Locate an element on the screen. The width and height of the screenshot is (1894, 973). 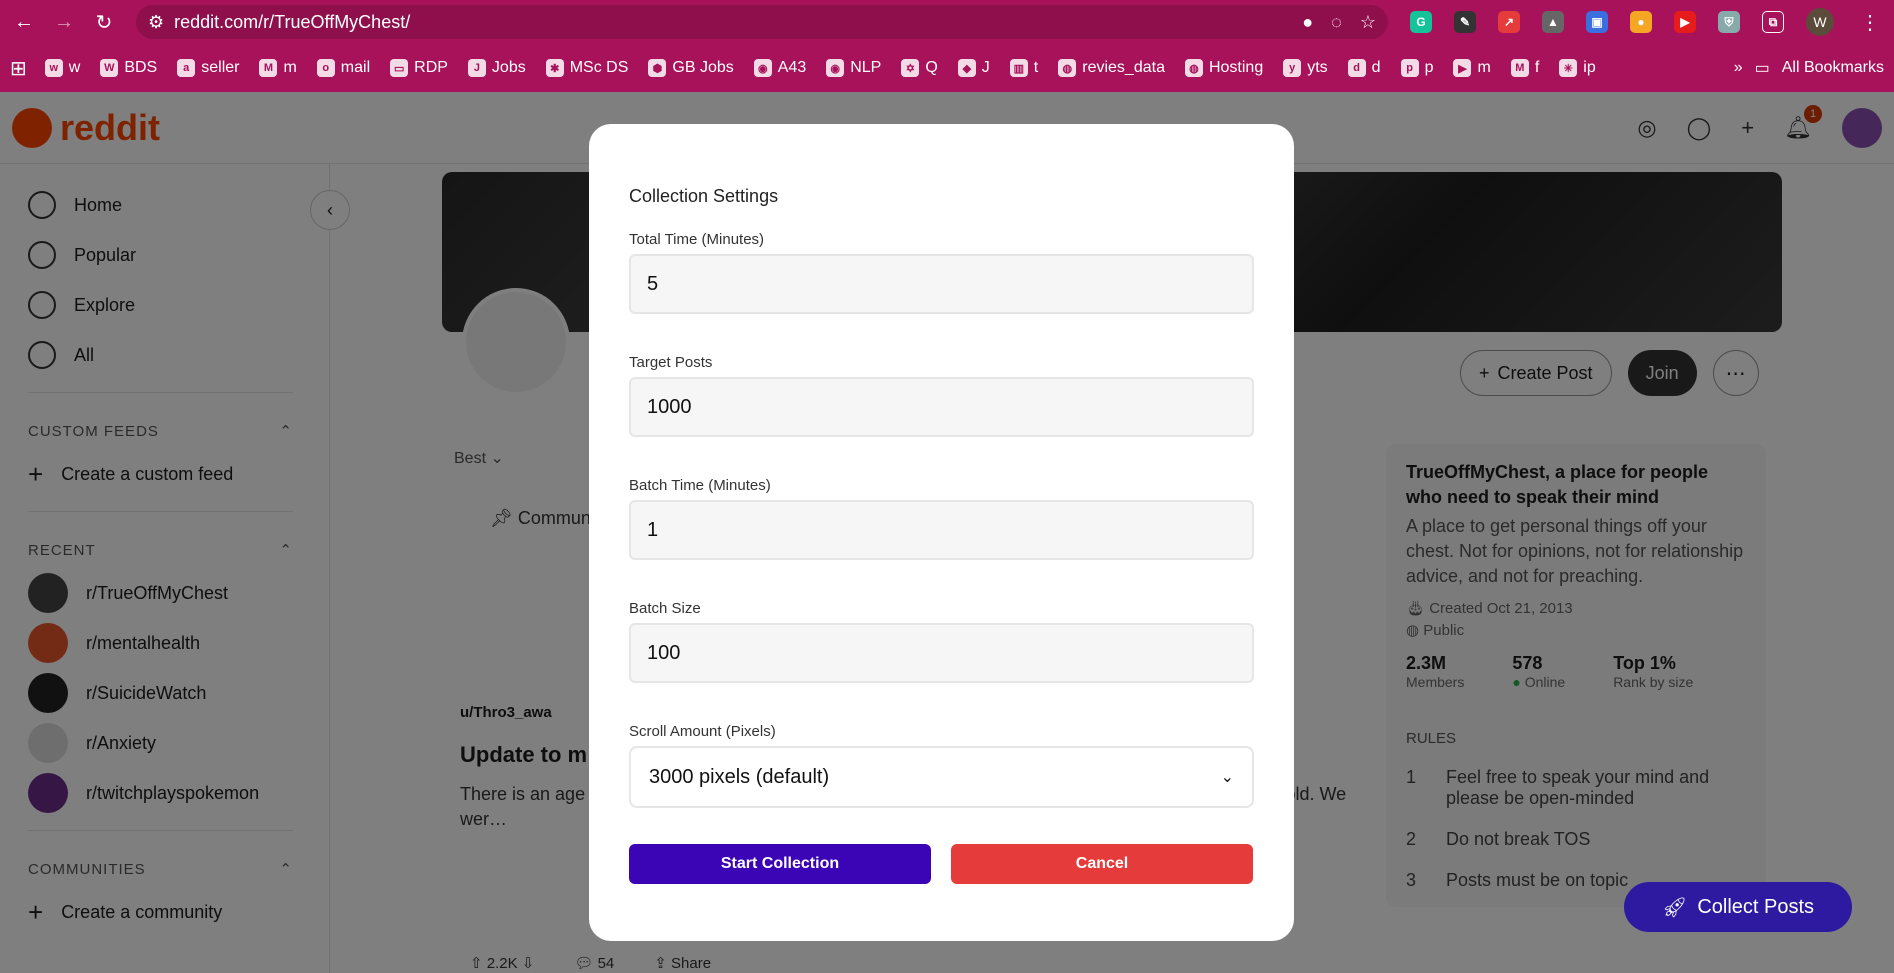
bookmark-item: ◍ Hosting is located at coordinates (1224, 68).